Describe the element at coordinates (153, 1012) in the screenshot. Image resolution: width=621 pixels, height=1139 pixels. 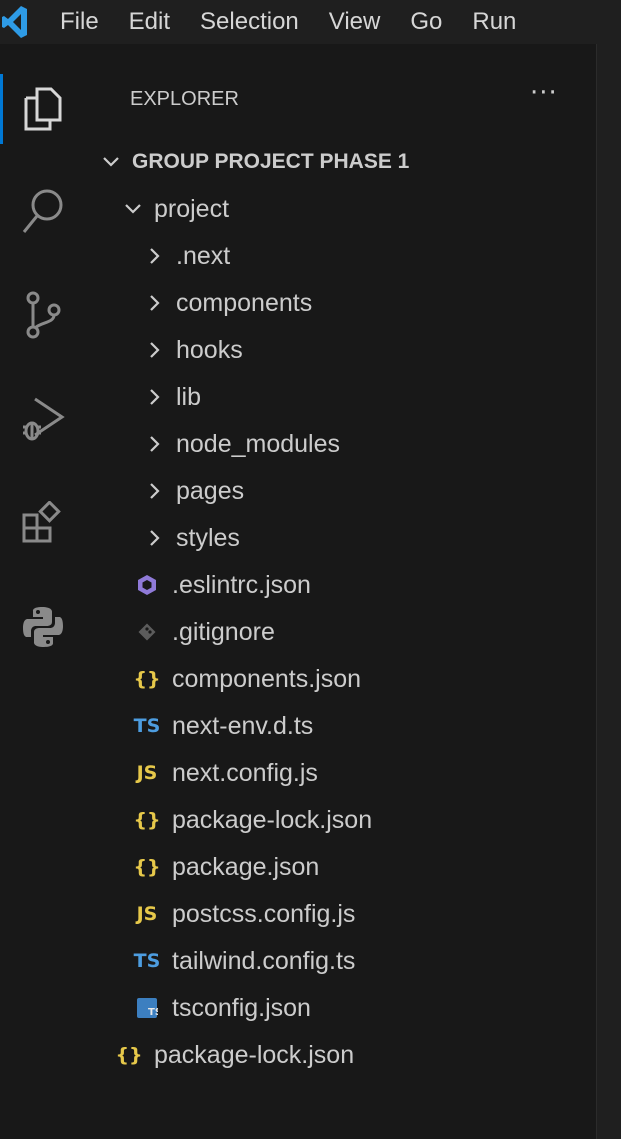
I see `tsconfig-glyph: TS` at that location.